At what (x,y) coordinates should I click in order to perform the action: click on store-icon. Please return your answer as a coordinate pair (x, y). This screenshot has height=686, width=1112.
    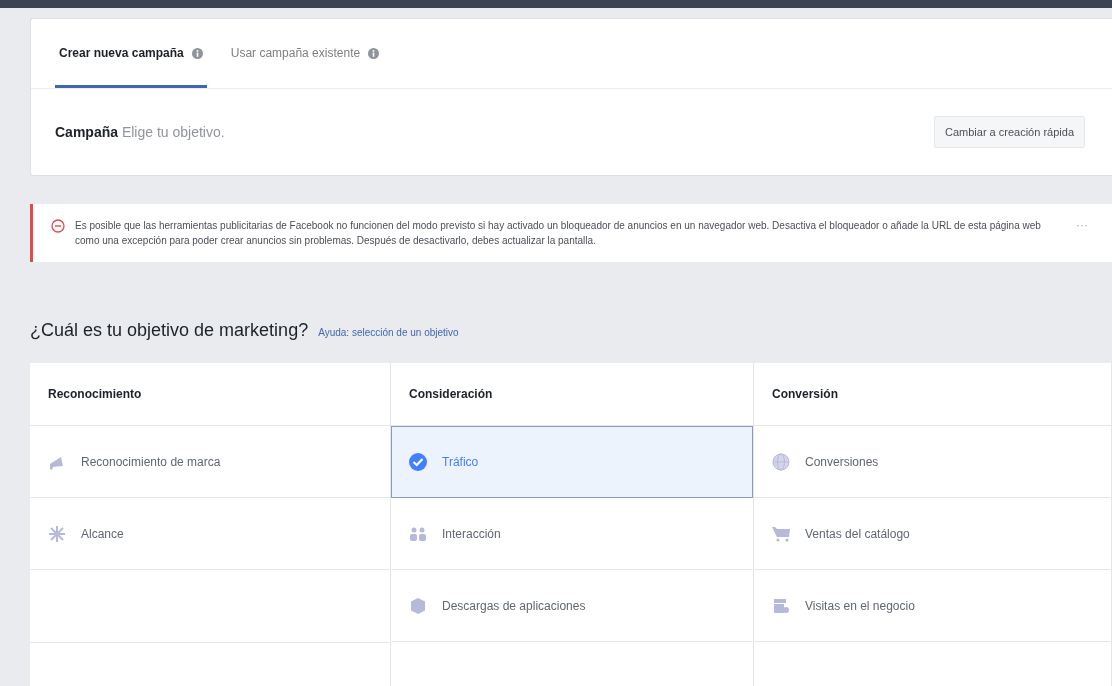
    Looking at the image, I should click on (781, 606).